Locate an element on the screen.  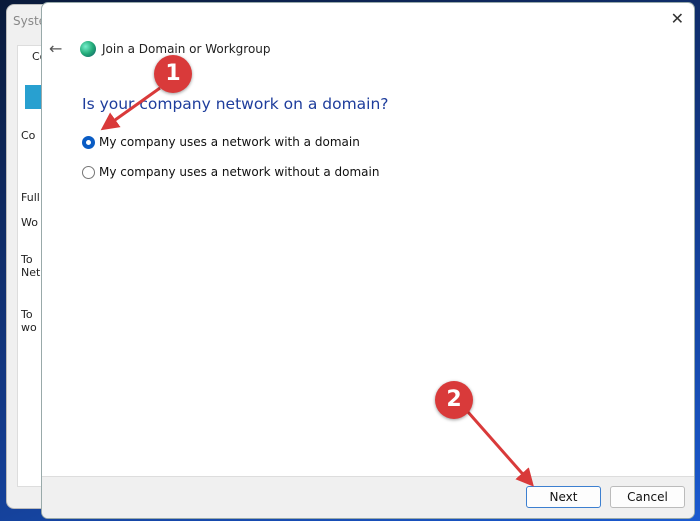
radio-unselected-icon is located at coordinates (88, 172).